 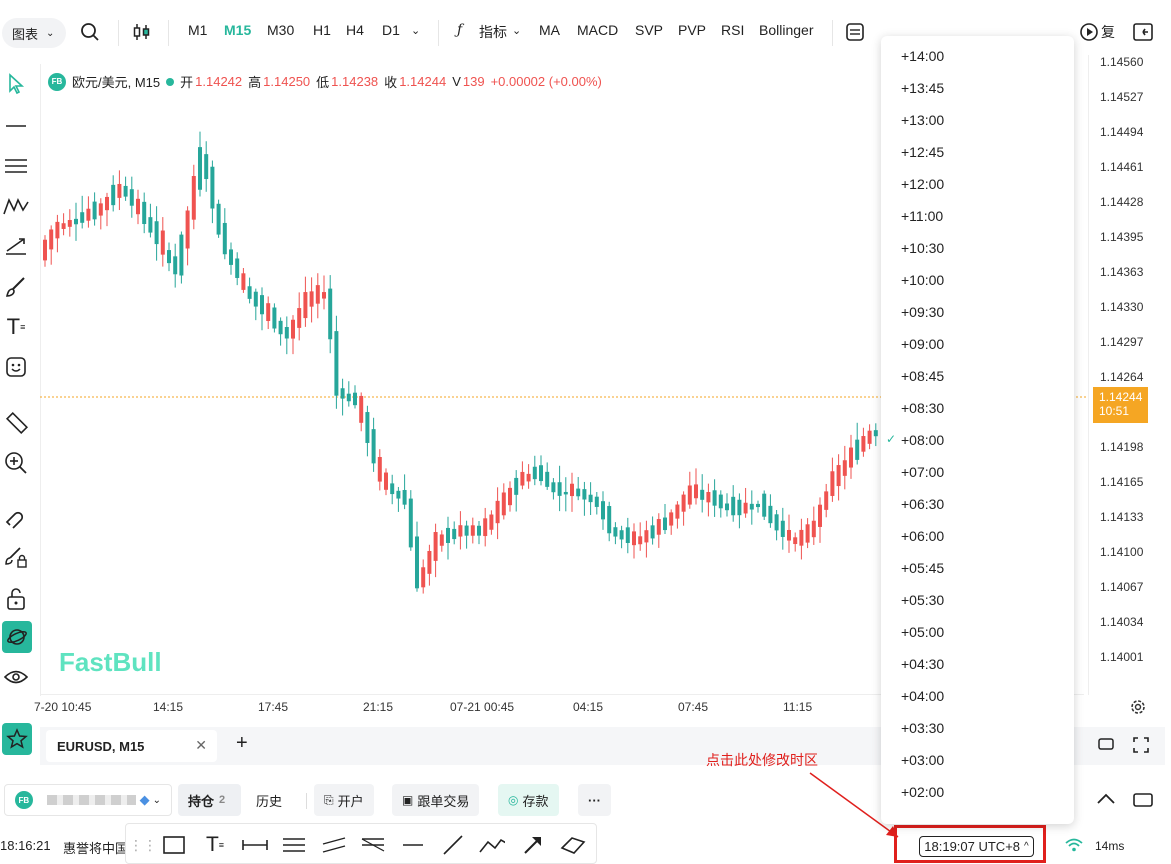 What do you see at coordinates (280, 30) in the screenshot?
I see `timeframe-m30: M30` at bounding box center [280, 30].